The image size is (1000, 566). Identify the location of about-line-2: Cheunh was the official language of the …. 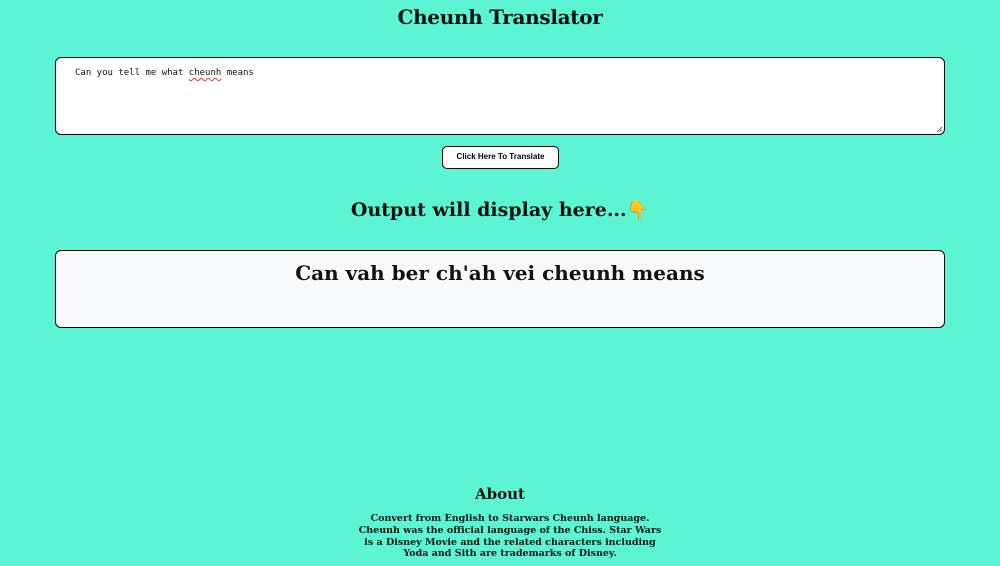
(510, 542).